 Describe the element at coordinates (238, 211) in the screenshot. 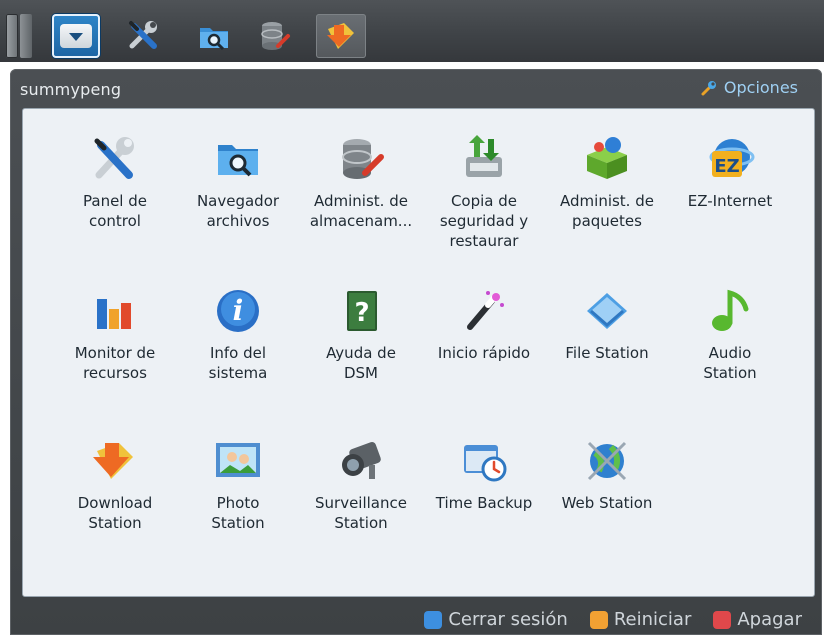

I see `app-label: Navegador archivos` at that location.